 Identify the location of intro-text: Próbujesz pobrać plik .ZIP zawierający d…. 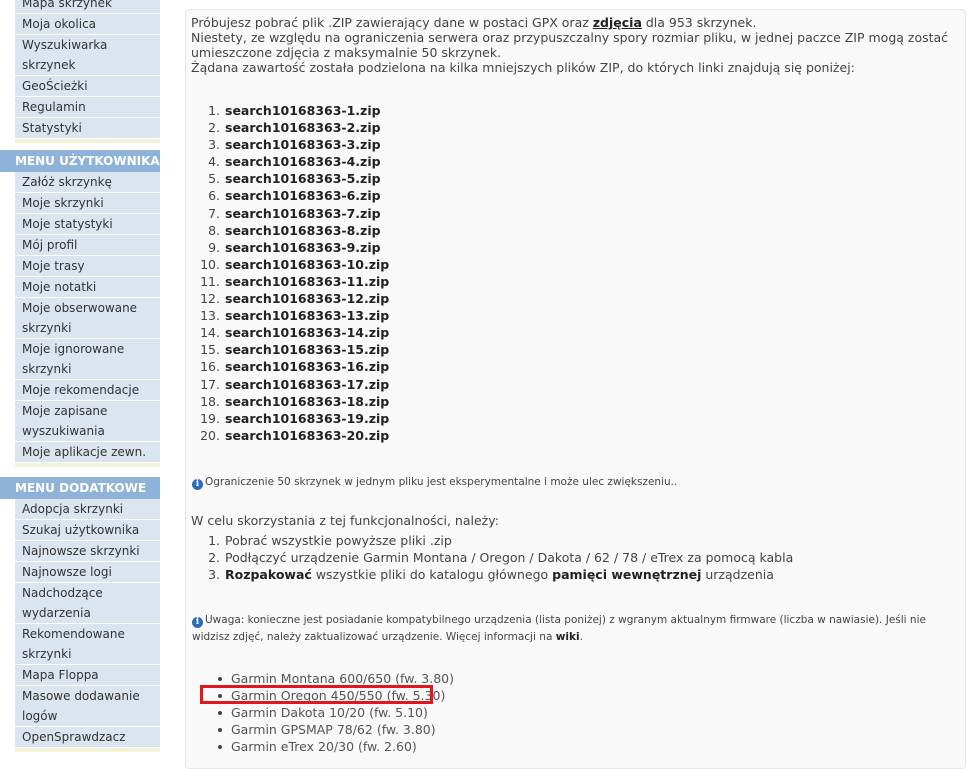
(576, 45).